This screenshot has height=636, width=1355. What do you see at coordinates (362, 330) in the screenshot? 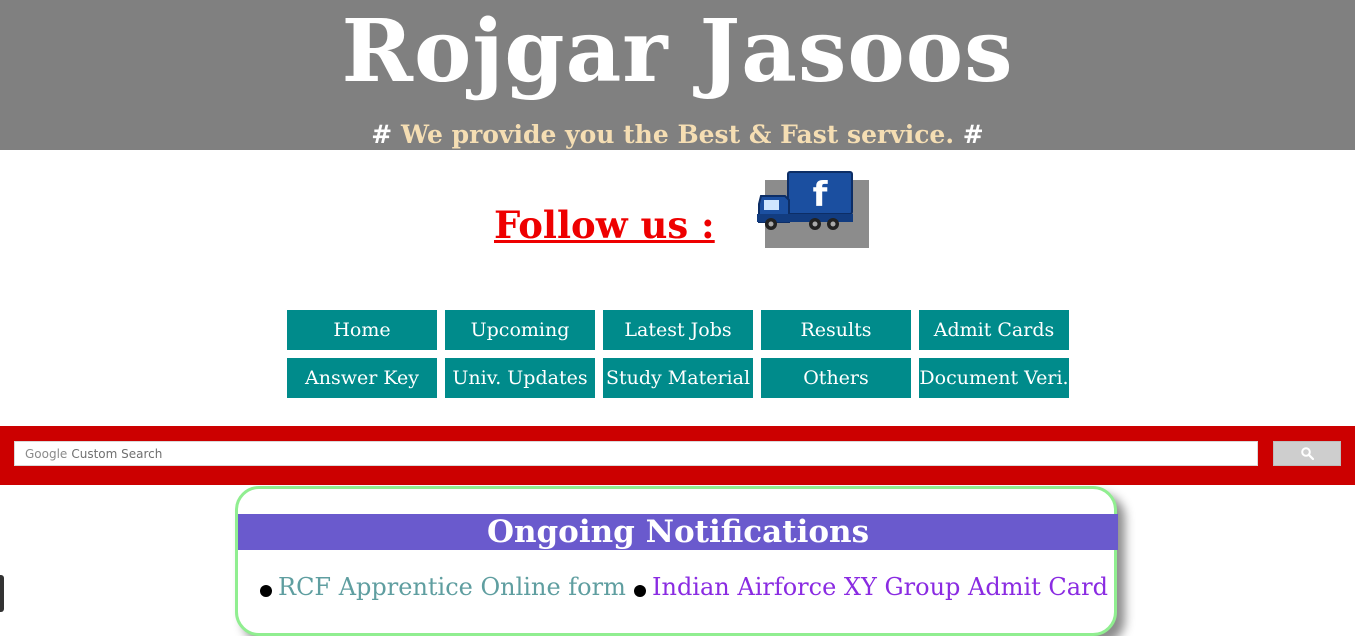
I see `nav-home: Home` at bounding box center [362, 330].